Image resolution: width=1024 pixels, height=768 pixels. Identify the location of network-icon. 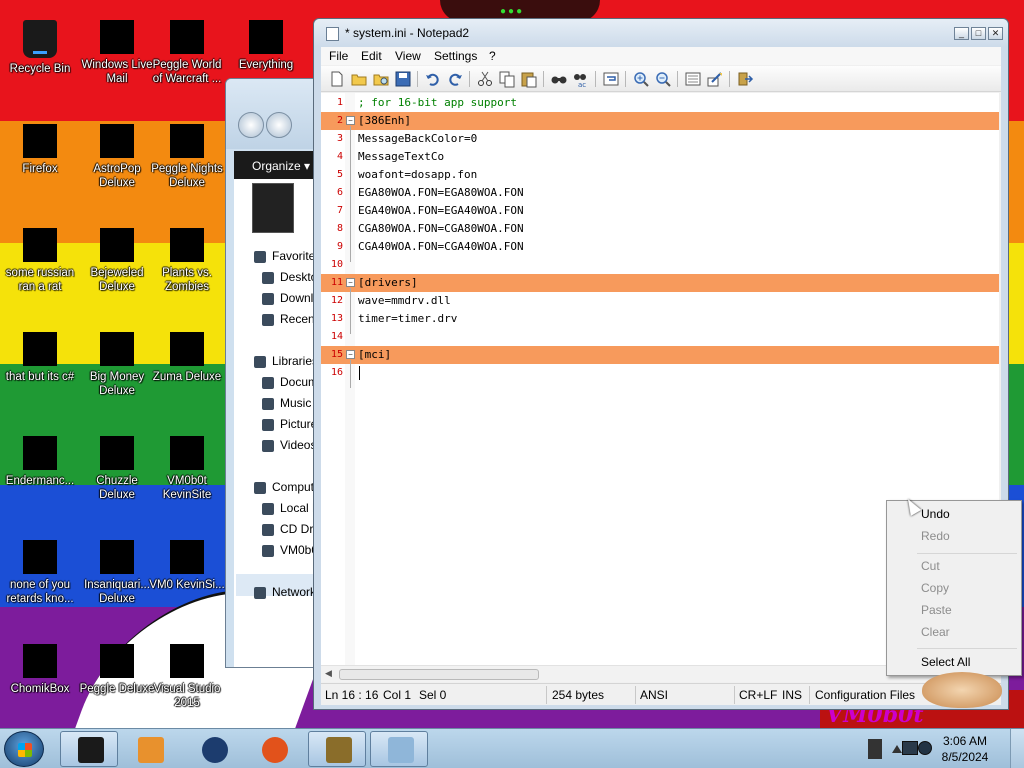
(910, 748).